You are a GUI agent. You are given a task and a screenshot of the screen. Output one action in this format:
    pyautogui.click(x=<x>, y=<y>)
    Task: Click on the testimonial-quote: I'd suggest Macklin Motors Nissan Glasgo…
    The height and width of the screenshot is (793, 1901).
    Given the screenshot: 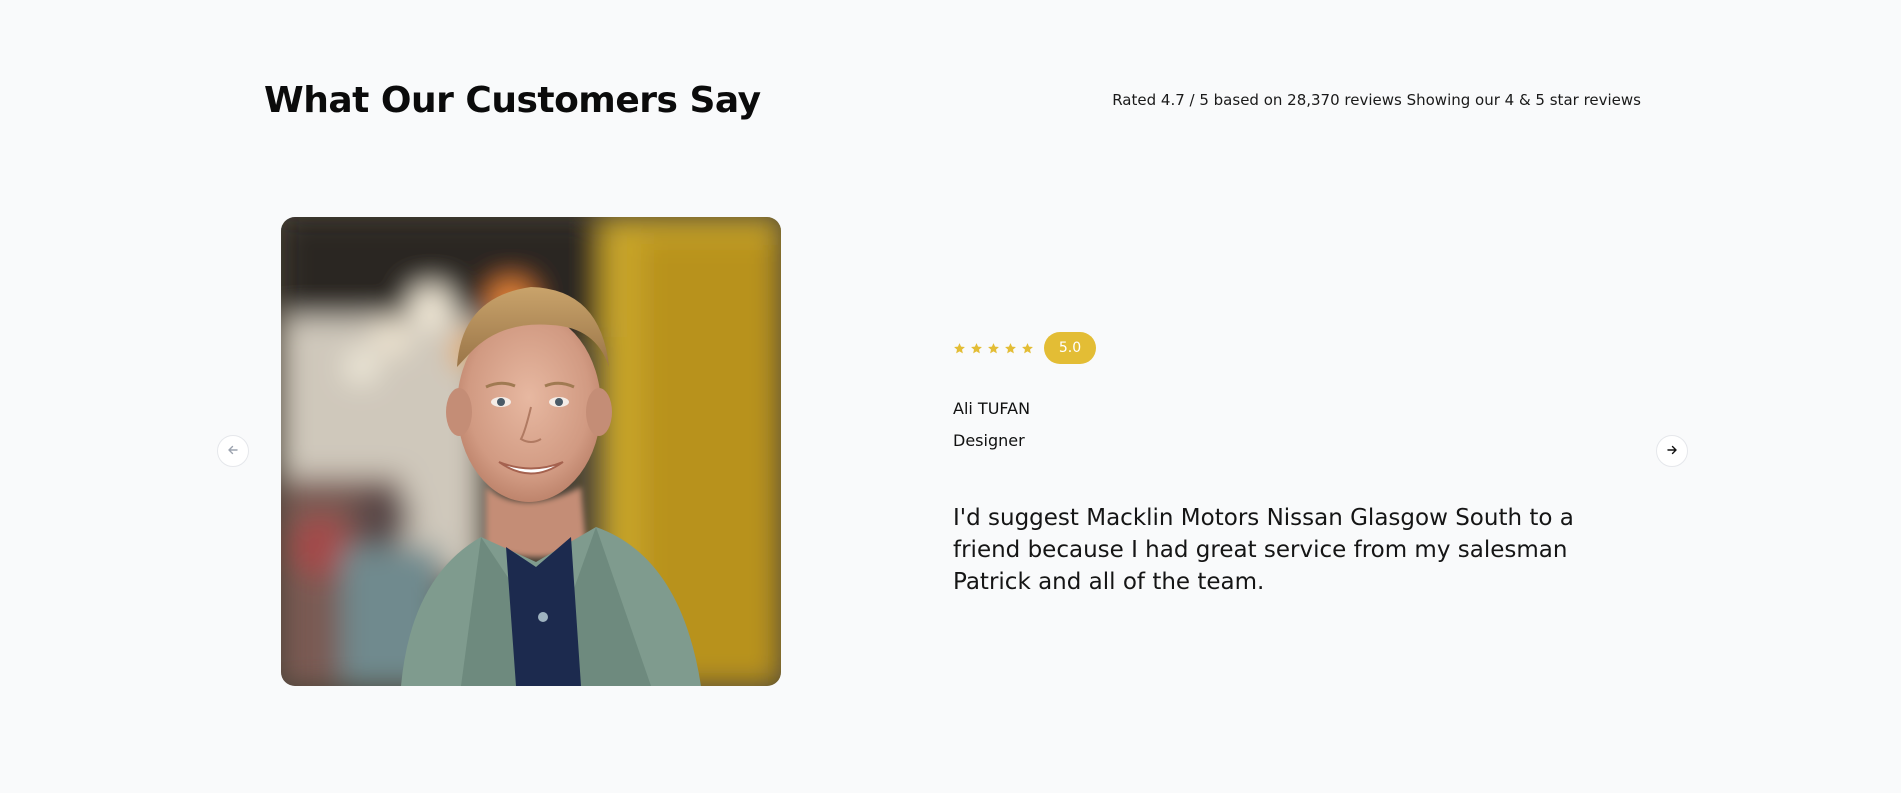 What is the action you would take?
    pyautogui.click(x=1263, y=550)
    